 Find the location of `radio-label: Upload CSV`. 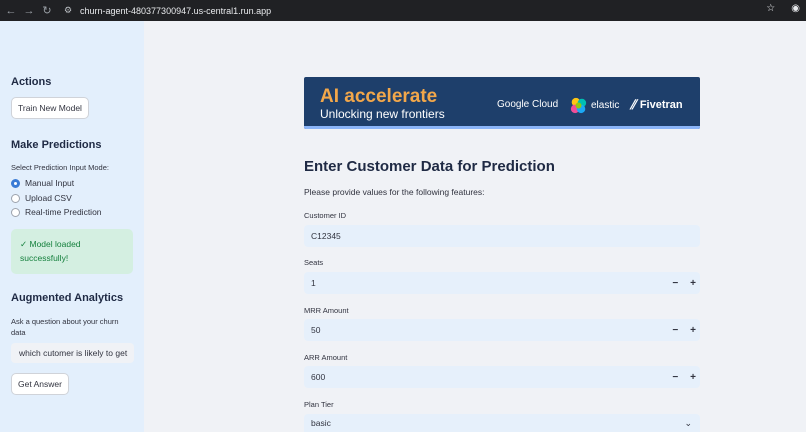

radio-label: Upload CSV is located at coordinates (48, 198).